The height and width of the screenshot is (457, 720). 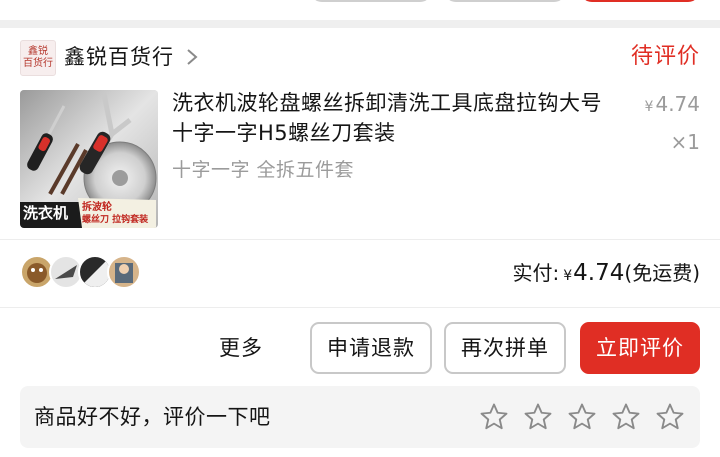 What do you see at coordinates (505, 348) in the screenshot?
I see `rebuy-button: 再次拼单` at bounding box center [505, 348].